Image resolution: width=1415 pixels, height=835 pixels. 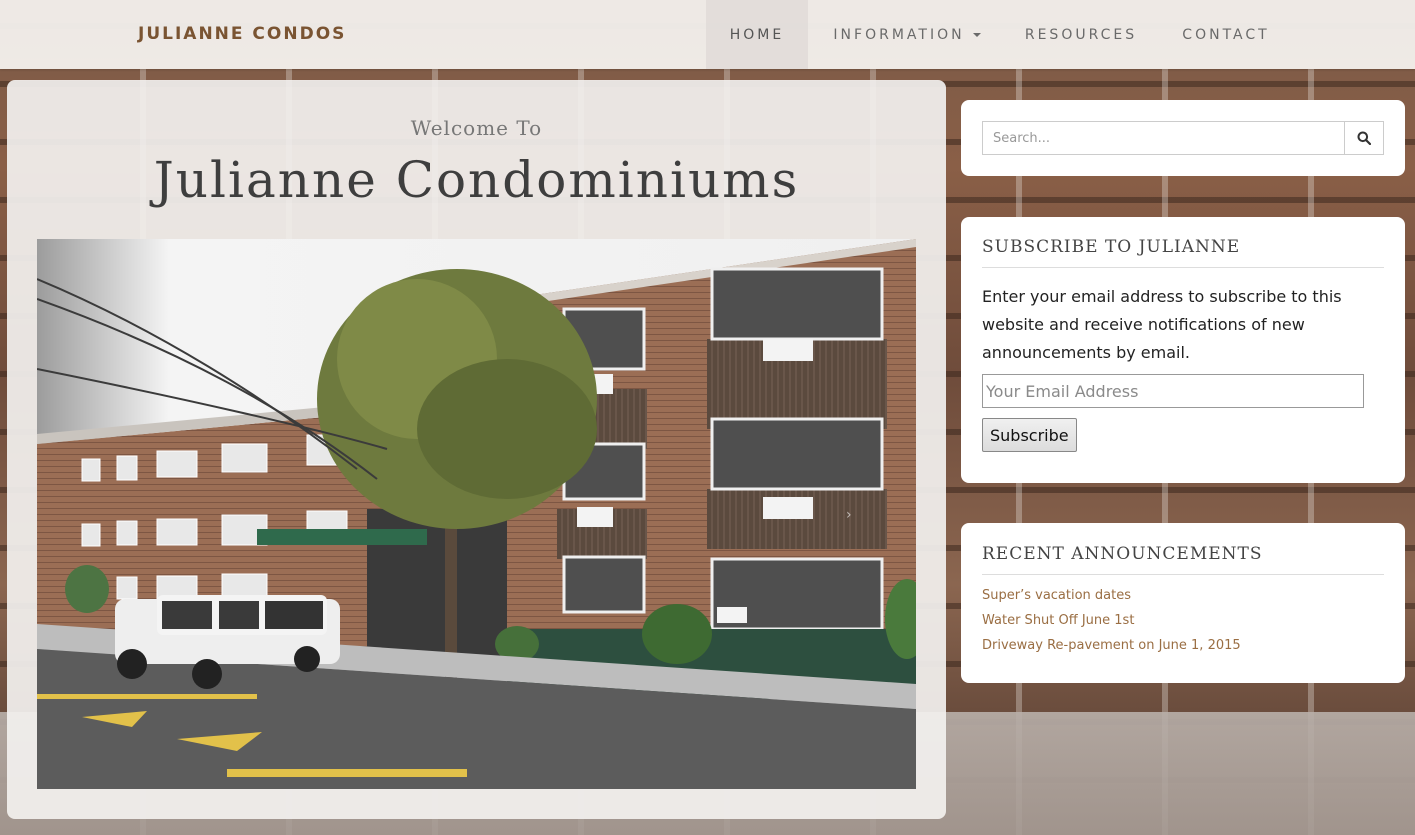 What do you see at coordinates (849, 515) in the screenshot?
I see `slider-next-arrow: ›` at bounding box center [849, 515].